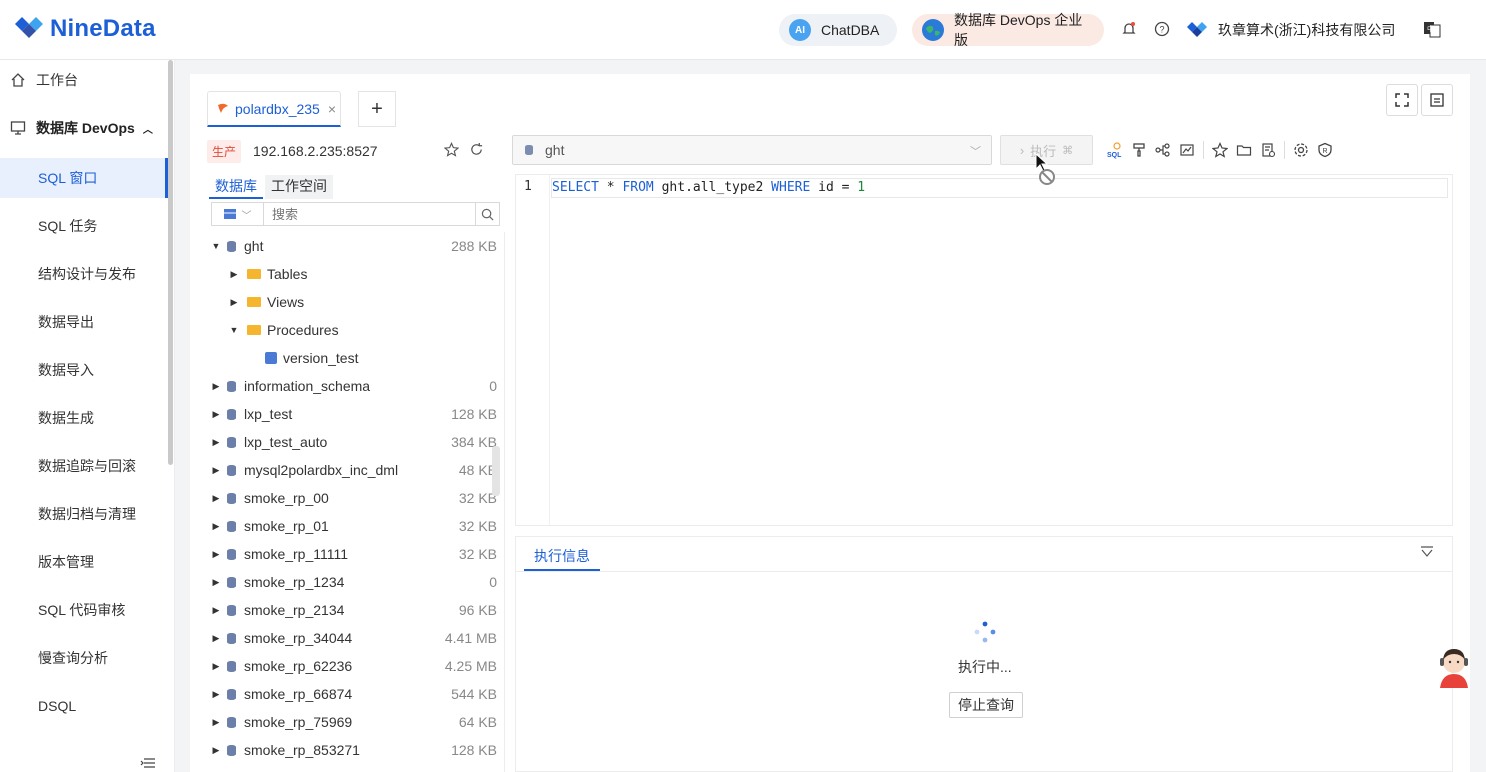 The width and height of the screenshot is (1486, 772). What do you see at coordinates (298, 666) in the screenshot?
I see `tree-item-label: smoke_rp_62236` at bounding box center [298, 666].